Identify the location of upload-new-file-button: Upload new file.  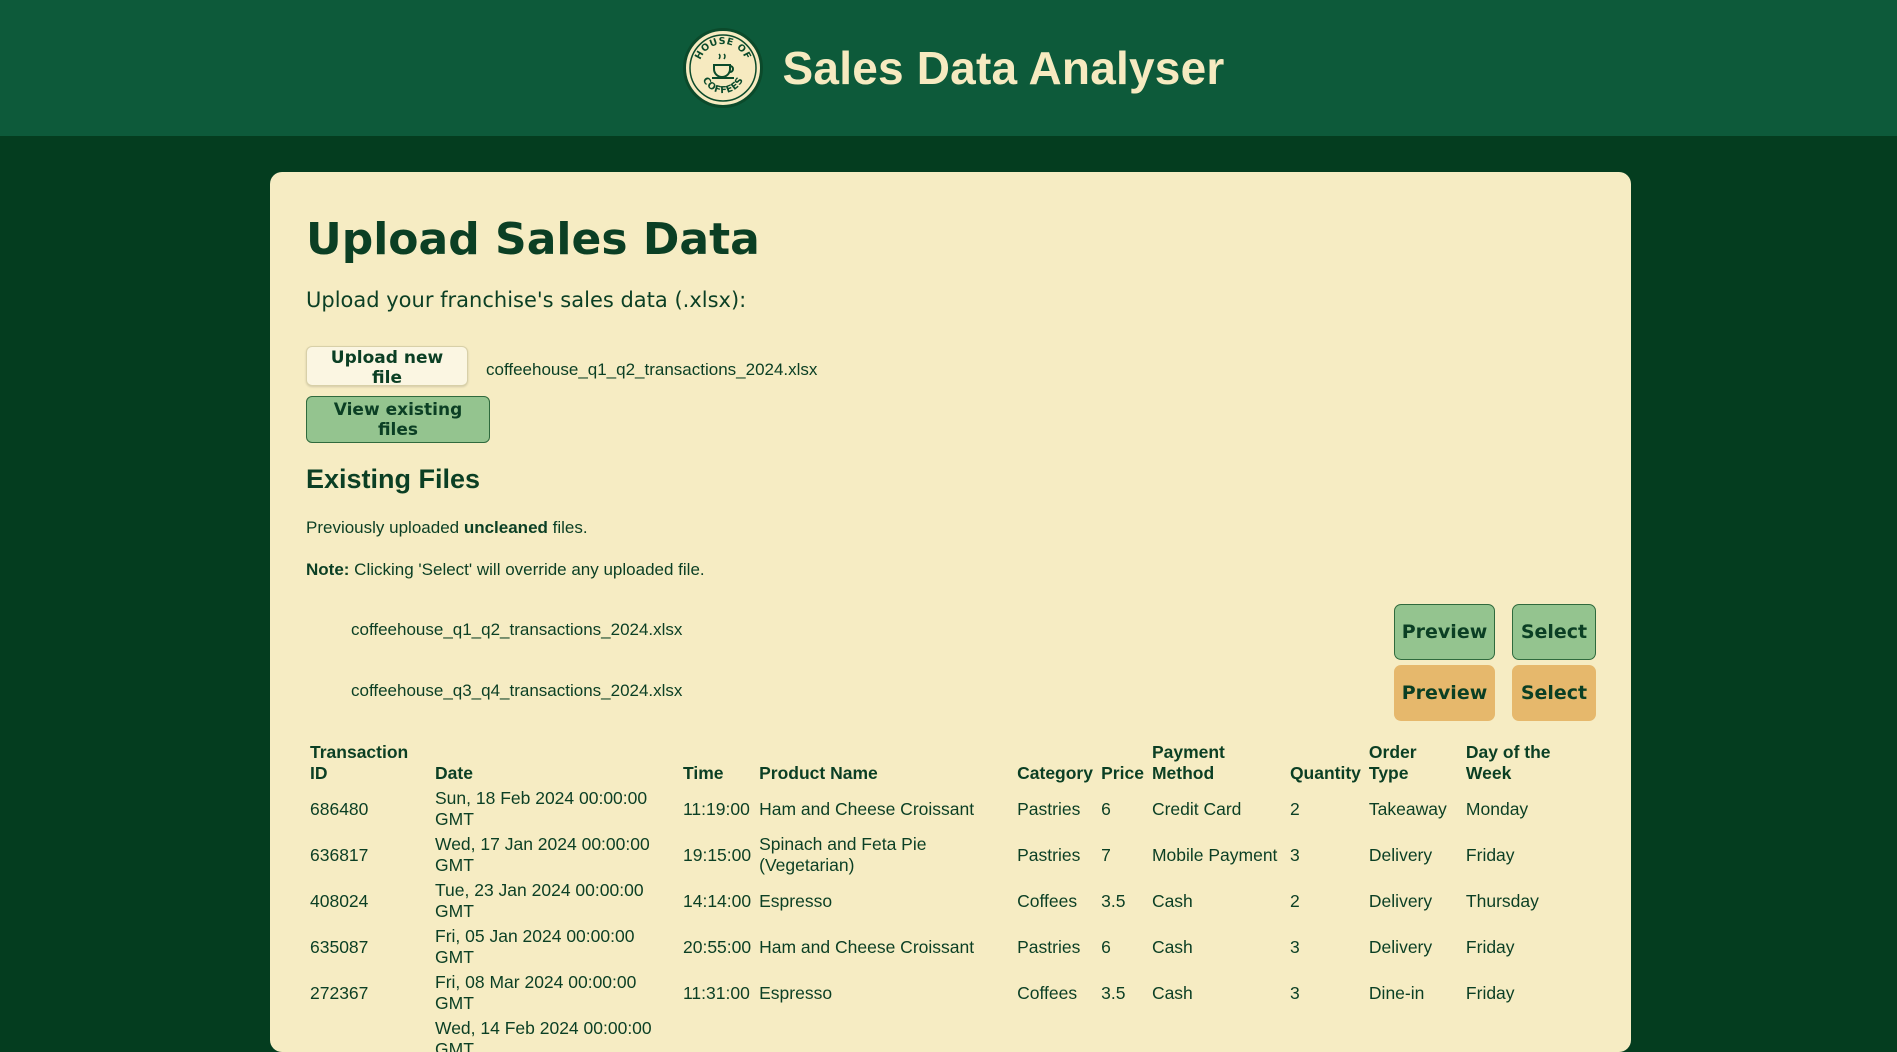
(387, 367).